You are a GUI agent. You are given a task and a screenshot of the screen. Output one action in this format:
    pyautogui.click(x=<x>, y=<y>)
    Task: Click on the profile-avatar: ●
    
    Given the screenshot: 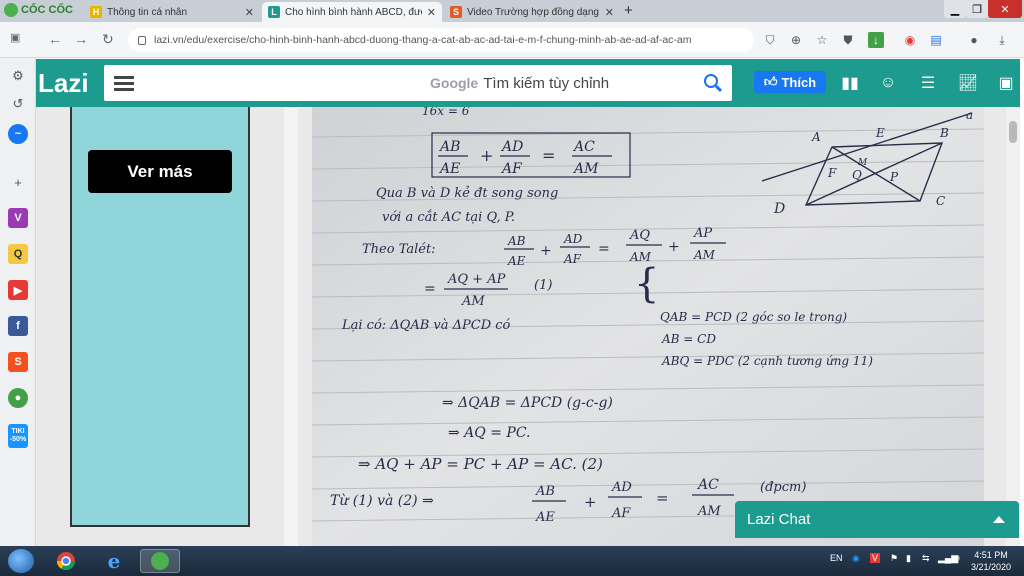 What is the action you would take?
    pyautogui.click(x=974, y=40)
    